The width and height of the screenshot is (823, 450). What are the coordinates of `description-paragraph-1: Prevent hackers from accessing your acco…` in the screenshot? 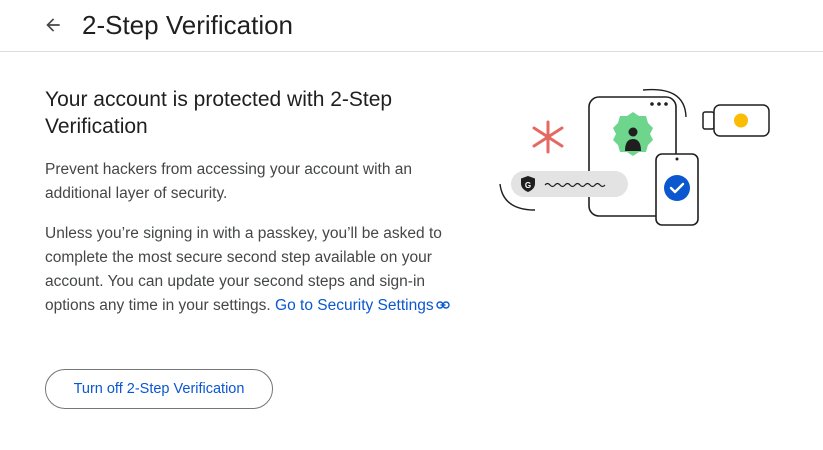 It's located at (229, 181).